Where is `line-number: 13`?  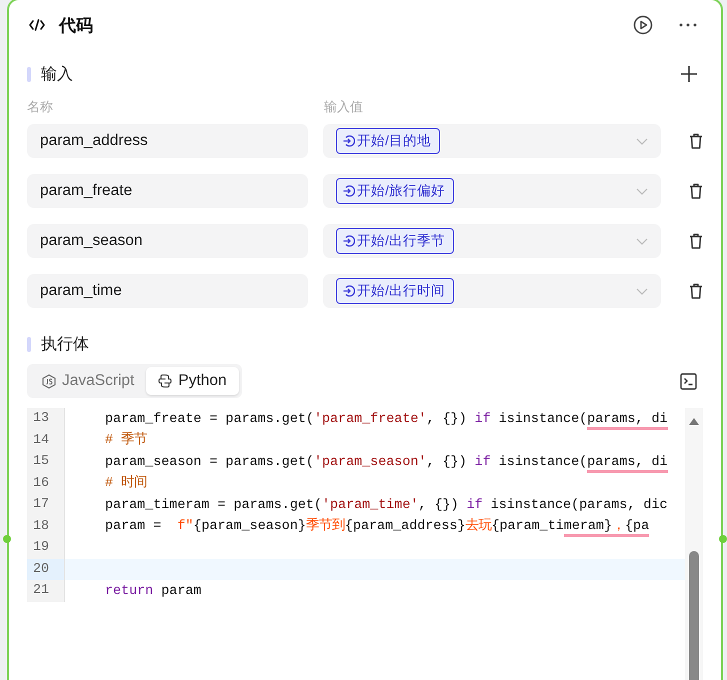
line-number: 13 is located at coordinates (46, 419).